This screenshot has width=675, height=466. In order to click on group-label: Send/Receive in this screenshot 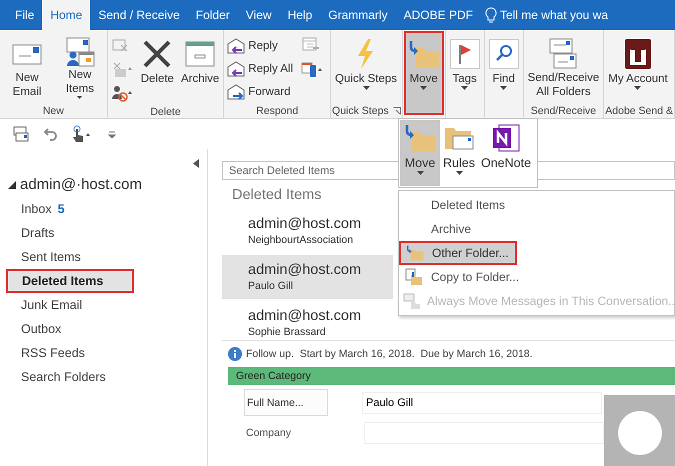, I will do `click(563, 110)`.